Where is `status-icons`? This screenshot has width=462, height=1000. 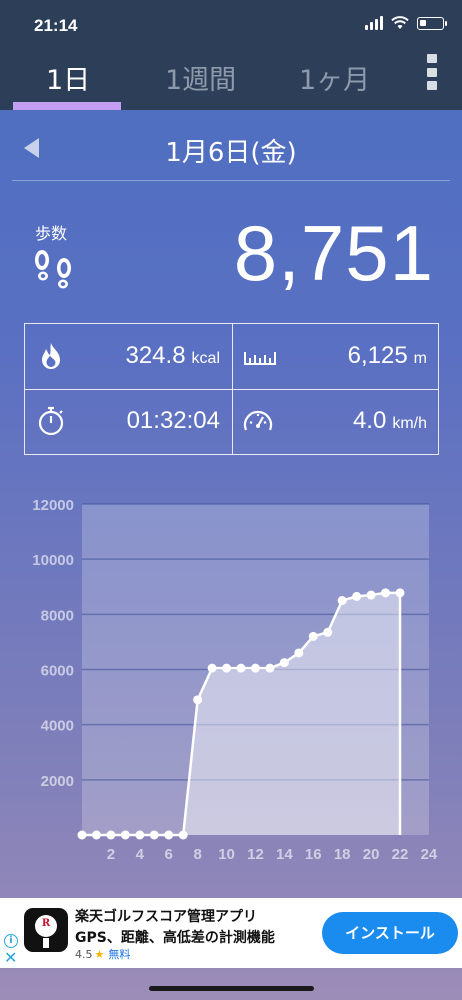 status-icons is located at coordinates (406, 23).